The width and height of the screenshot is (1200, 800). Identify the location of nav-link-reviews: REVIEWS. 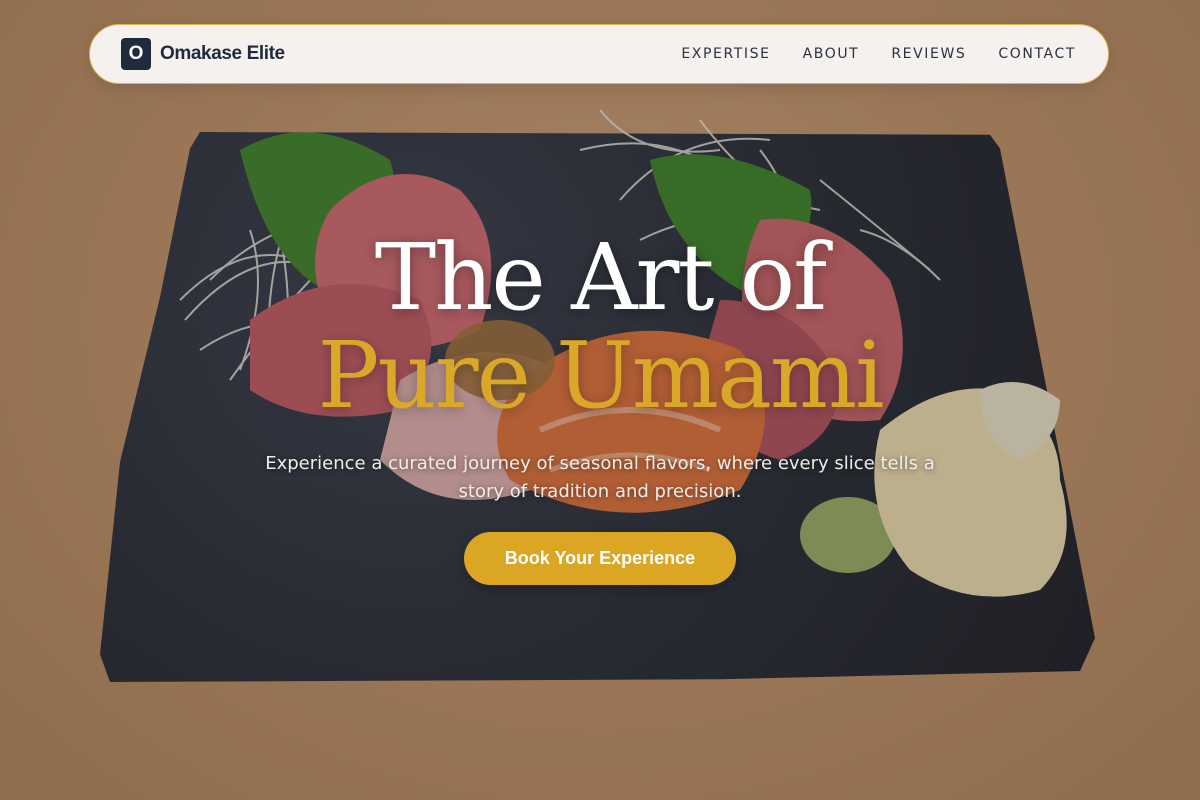
(928, 54).